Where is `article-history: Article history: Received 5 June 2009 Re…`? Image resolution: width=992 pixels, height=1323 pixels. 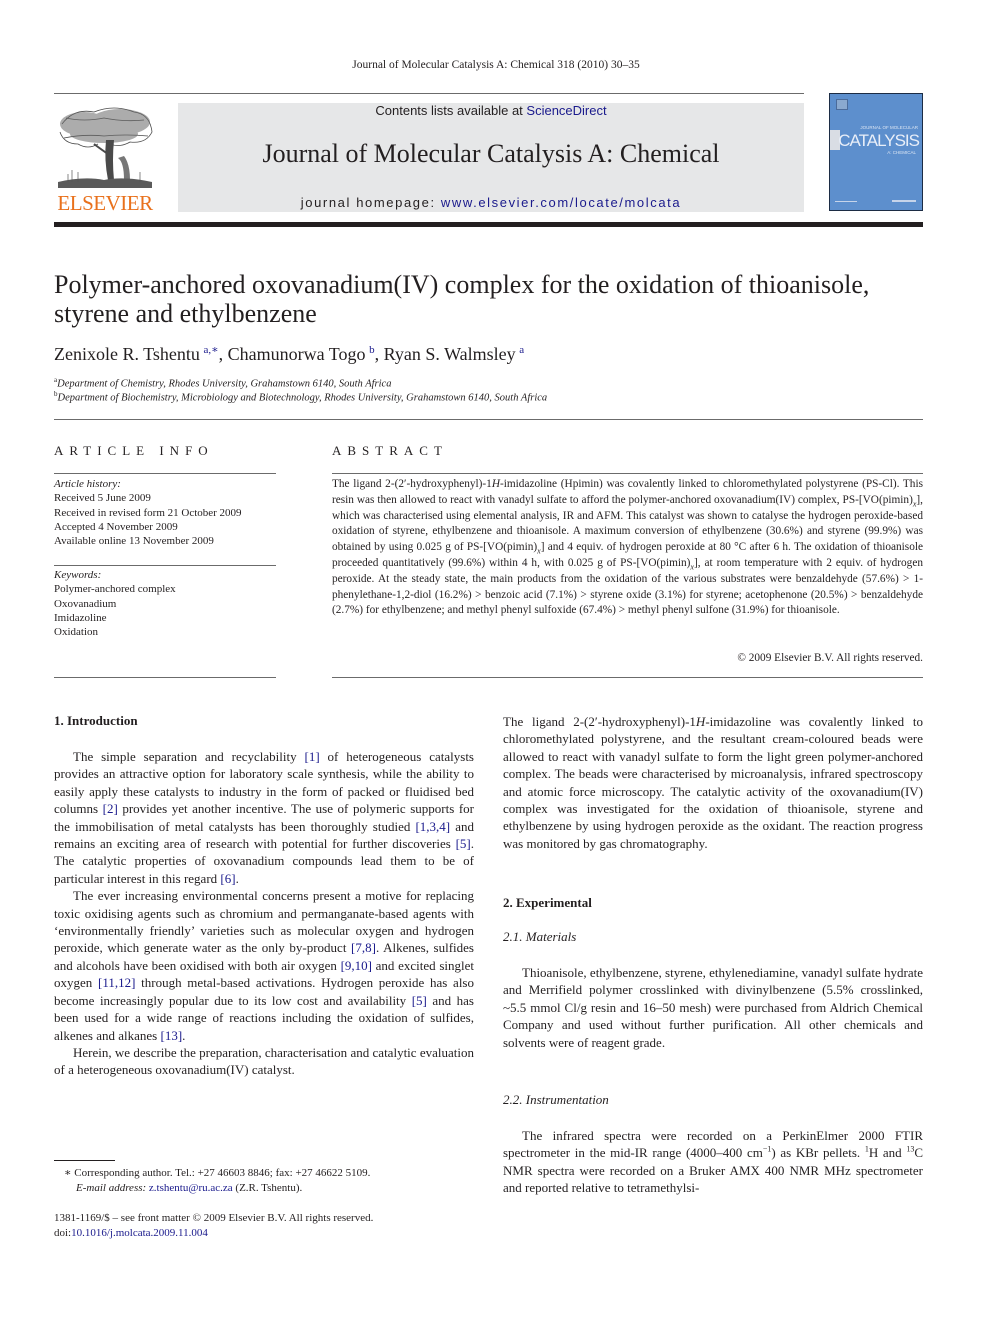
article-history: Article history: Received 5 June 2009 Re… is located at coordinates (148, 512).